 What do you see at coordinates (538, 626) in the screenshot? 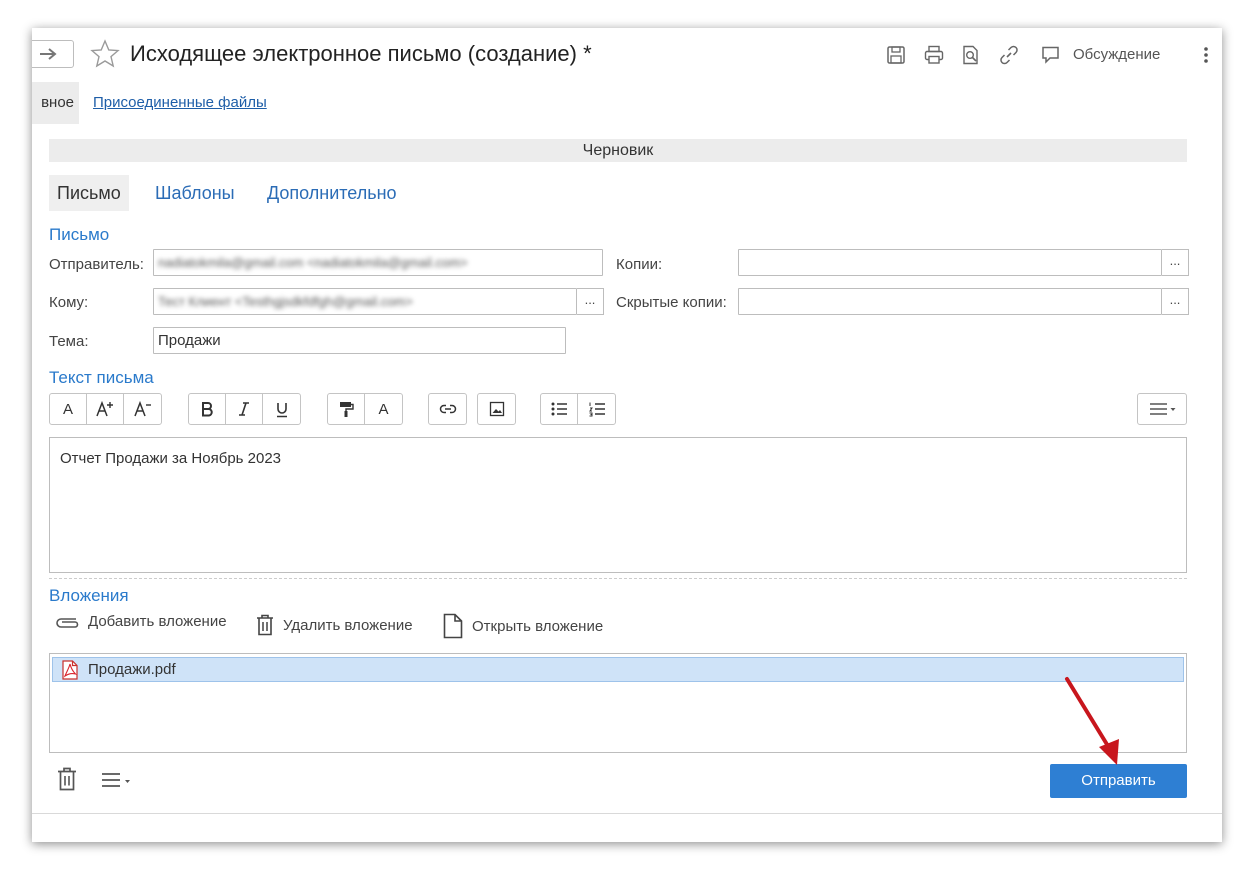
I see `open-attachment-label: Открыть вложение` at bounding box center [538, 626].